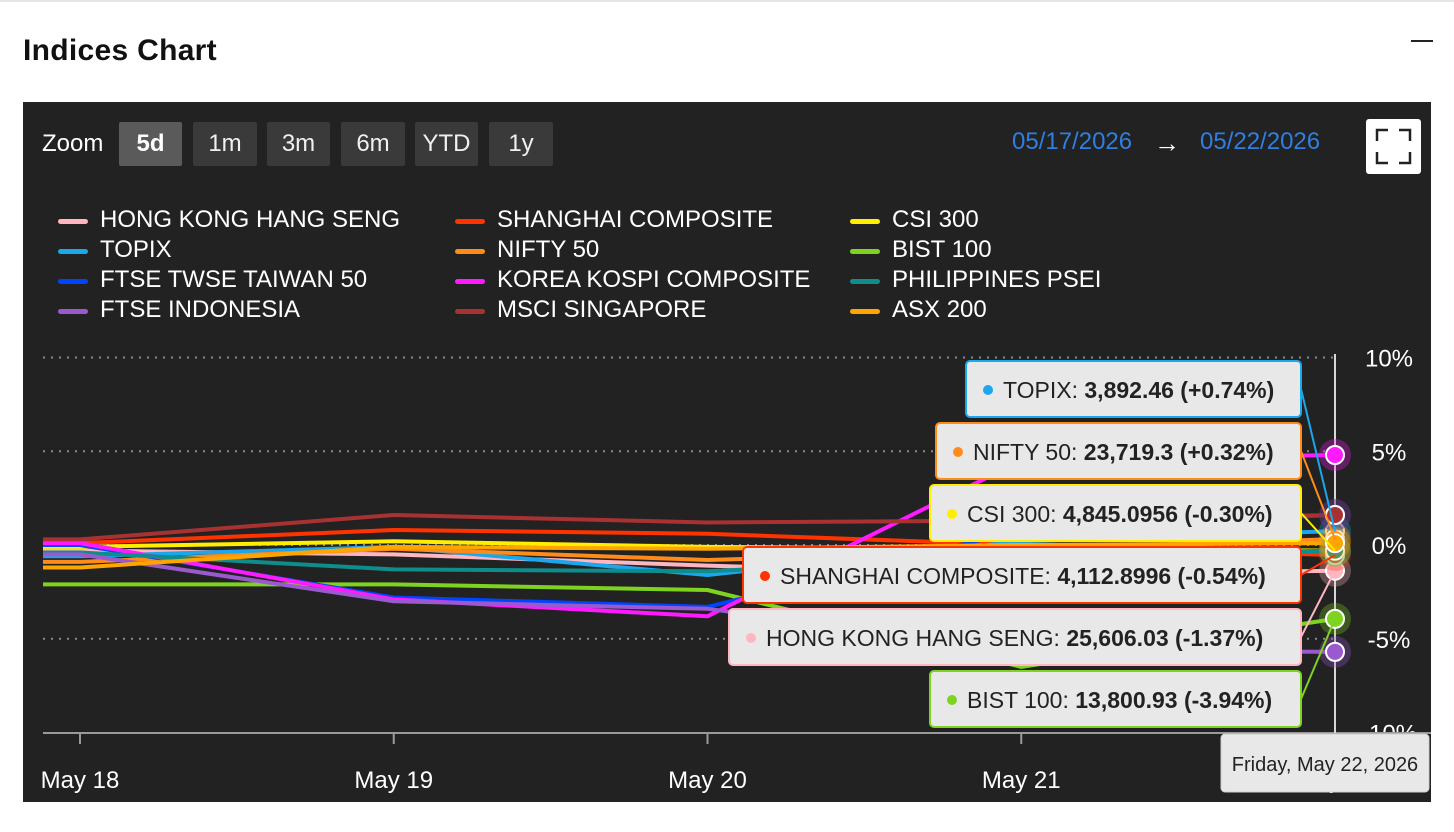 The width and height of the screenshot is (1454, 832). What do you see at coordinates (1389, 640) in the screenshot?
I see `y-tick-label: -5%` at bounding box center [1389, 640].